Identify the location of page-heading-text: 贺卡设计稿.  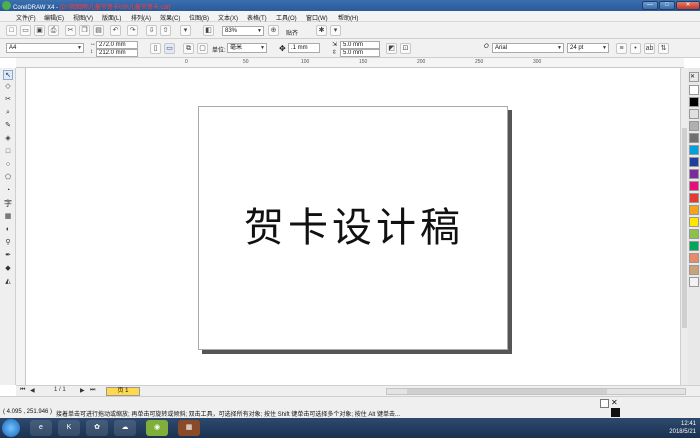
(354, 224).